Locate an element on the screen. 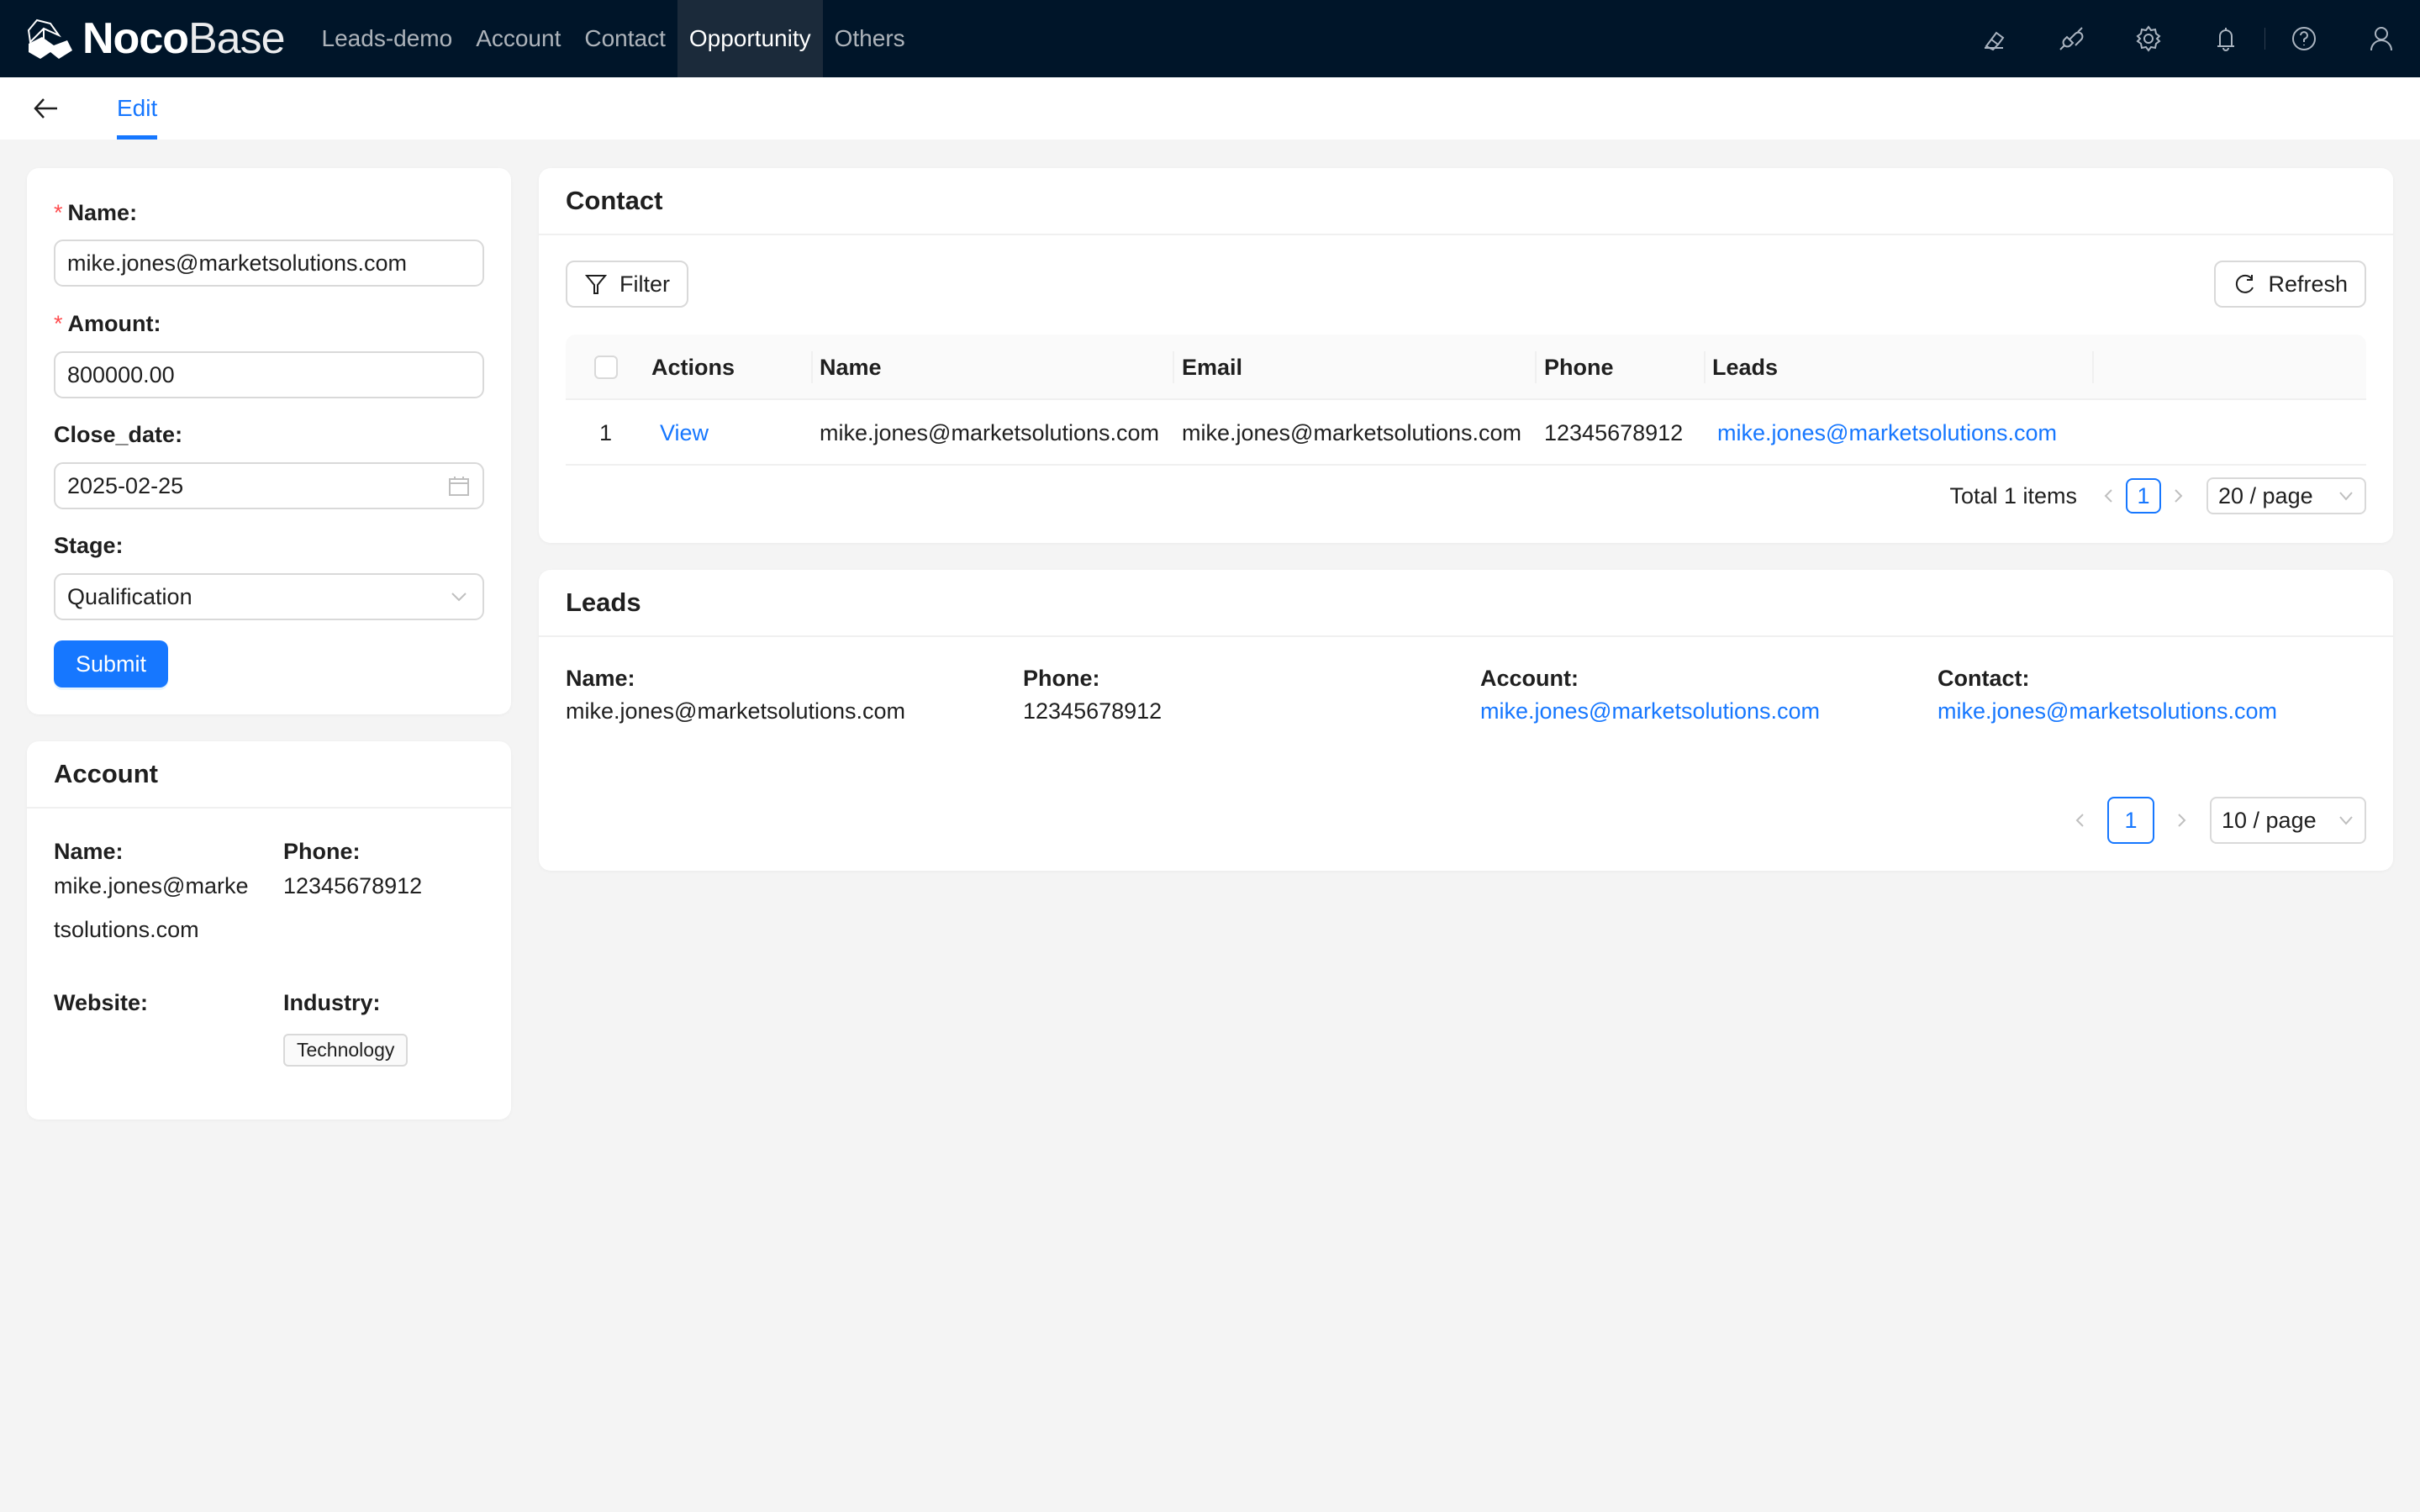 Image resolution: width=2420 pixels, height=1512 pixels. logo: Noco Base is located at coordinates (155, 38).